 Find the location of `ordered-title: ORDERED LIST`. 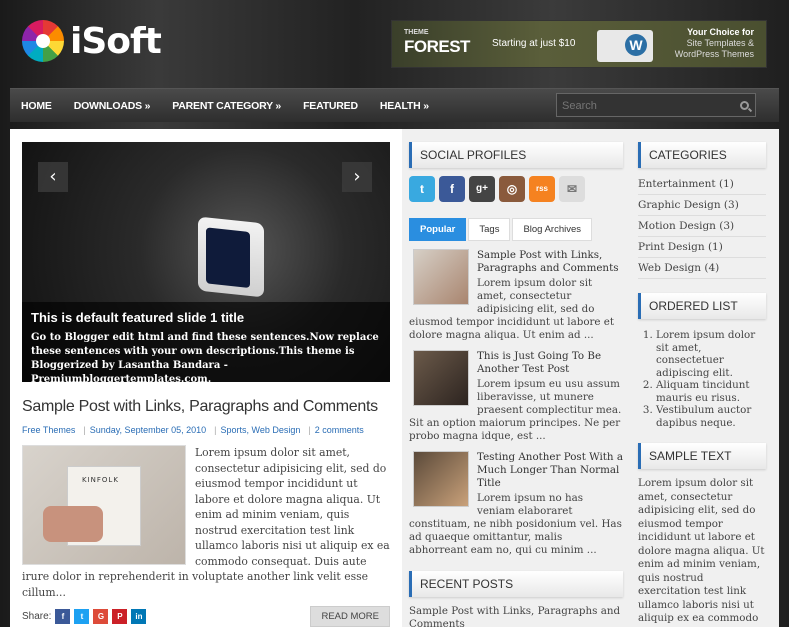

ordered-title: ORDERED LIST is located at coordinates (702, 306).